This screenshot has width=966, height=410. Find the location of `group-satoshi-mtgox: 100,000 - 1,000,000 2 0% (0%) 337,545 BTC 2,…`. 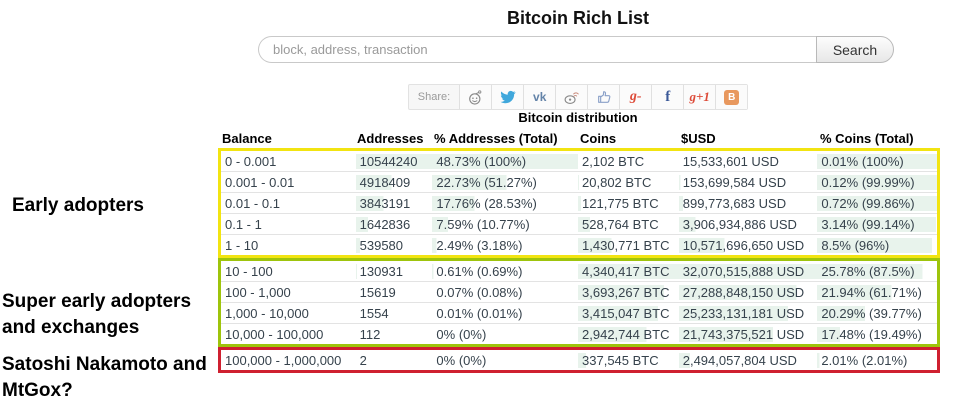

group-satoshi-mtgox: 100,000 - 1,000,000 2 0% (0%) 337,545 BTC 2,… is located at coordinates (579, 360).